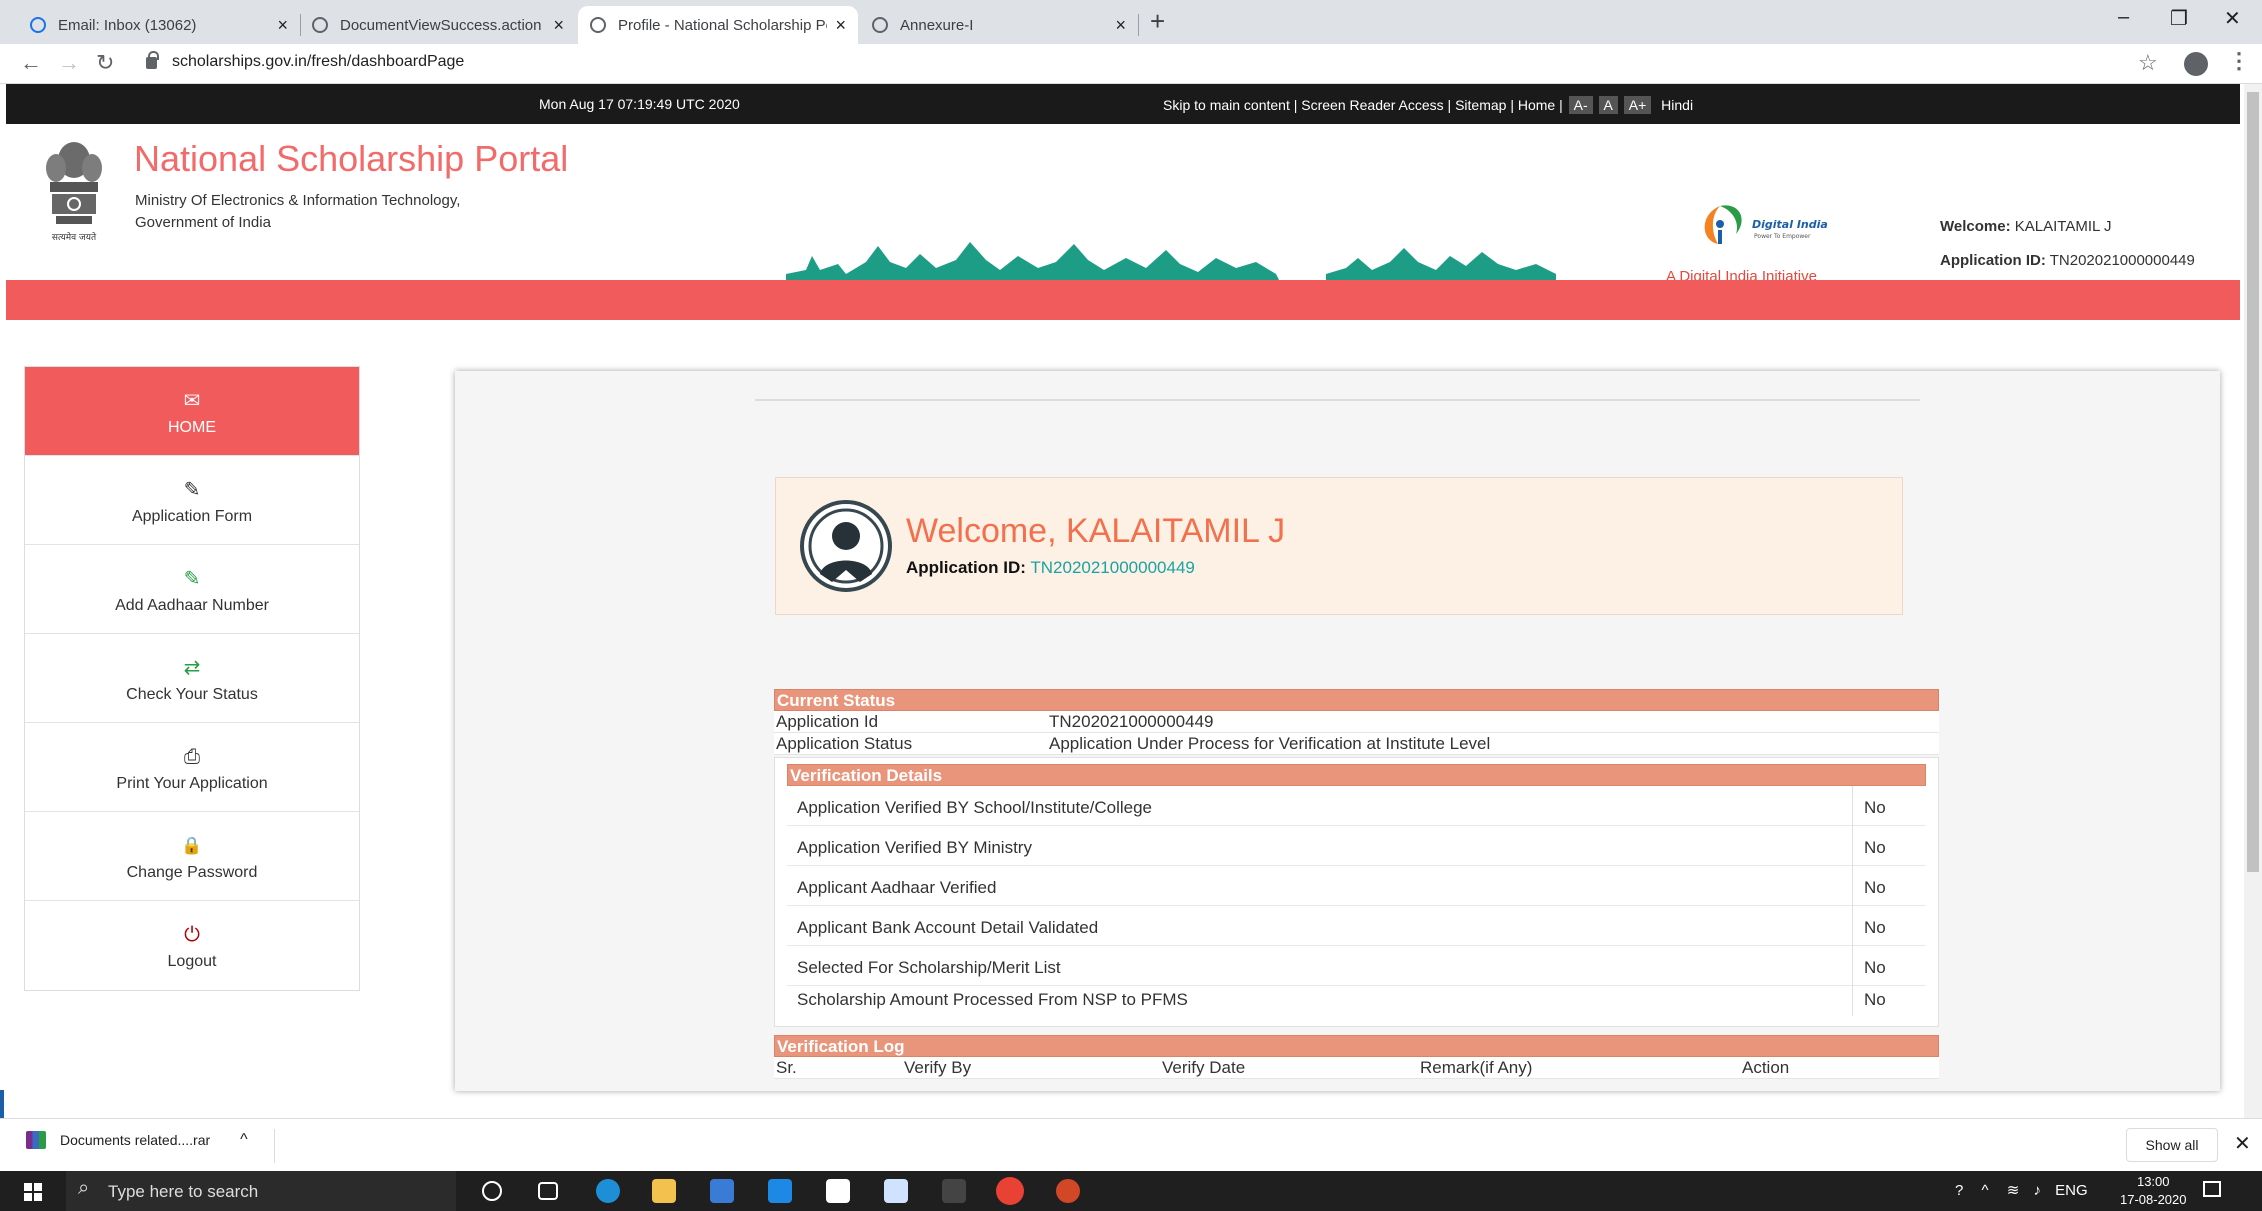 The width and height of the screenshot is (2262, 1211). What do you see at coordinates (1138, 25) in the screenshot?
I see `tab-divider` at bounding box center [1138, 25].